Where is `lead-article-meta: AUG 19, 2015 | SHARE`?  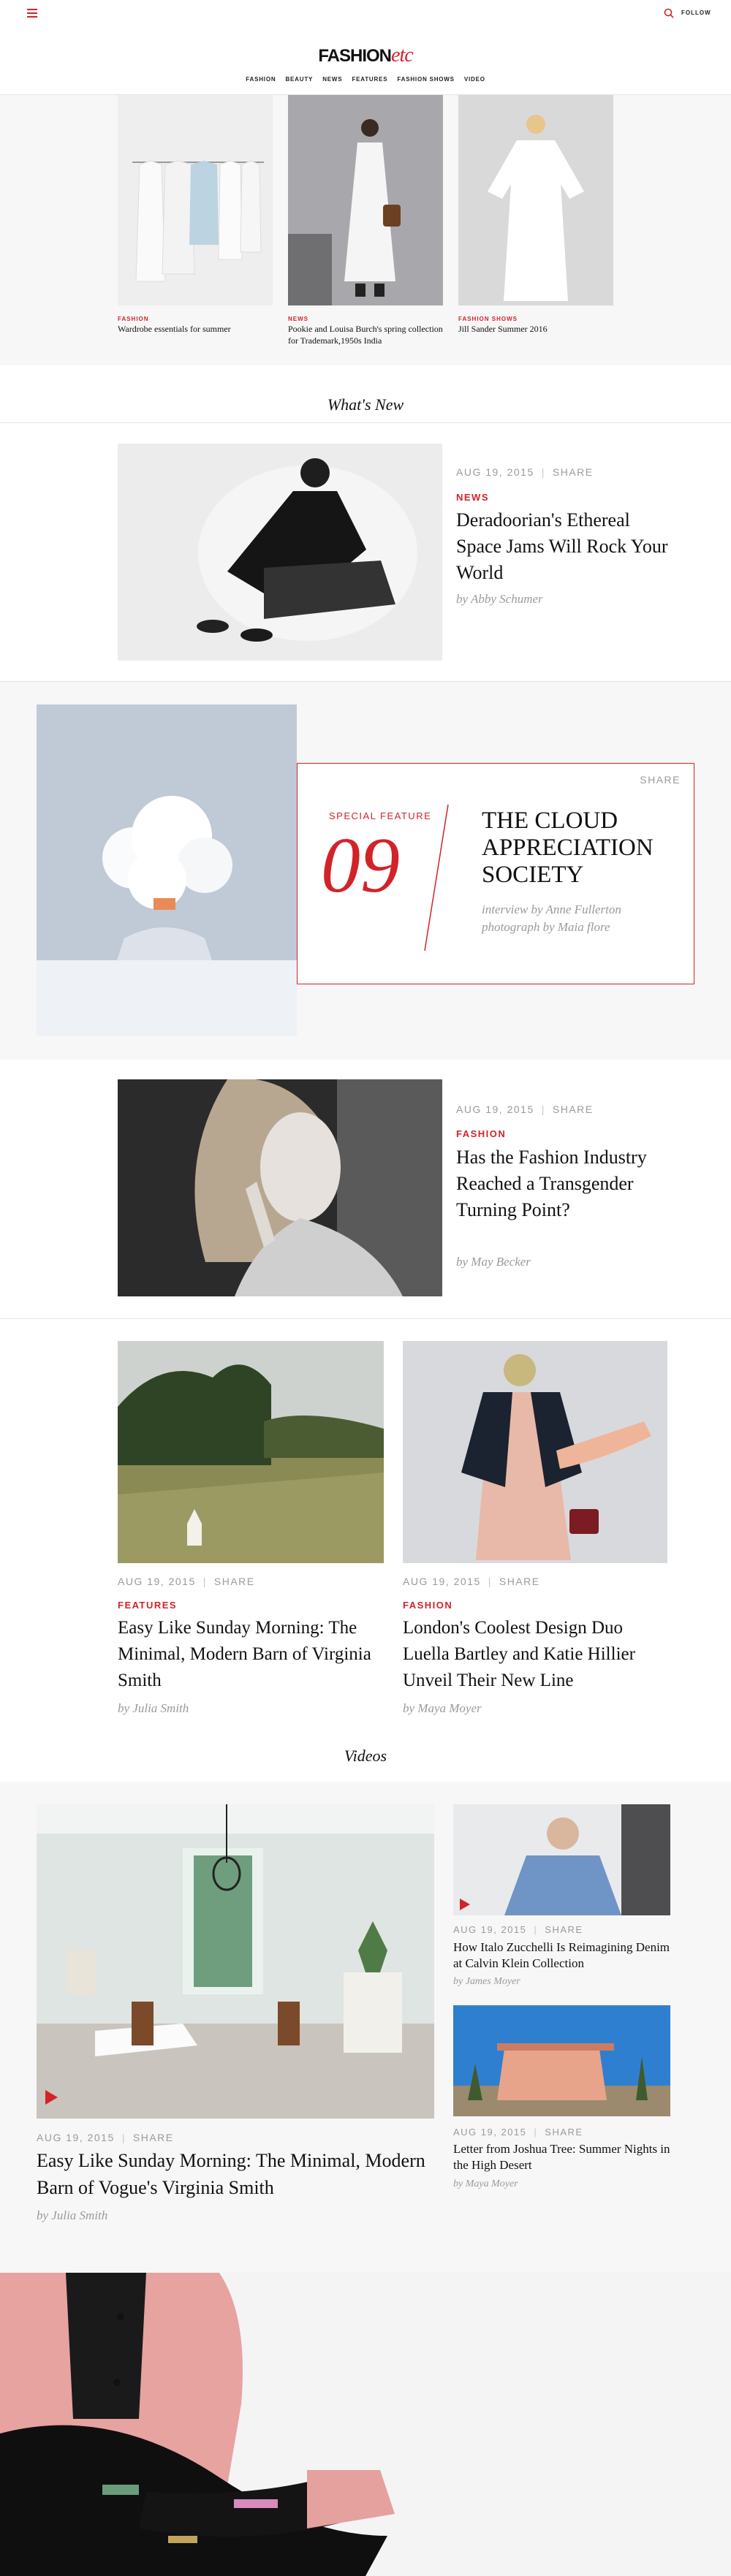 lead-article-meta: AUG 19, 2015 | SHARE is located at coordinates (525, 472).